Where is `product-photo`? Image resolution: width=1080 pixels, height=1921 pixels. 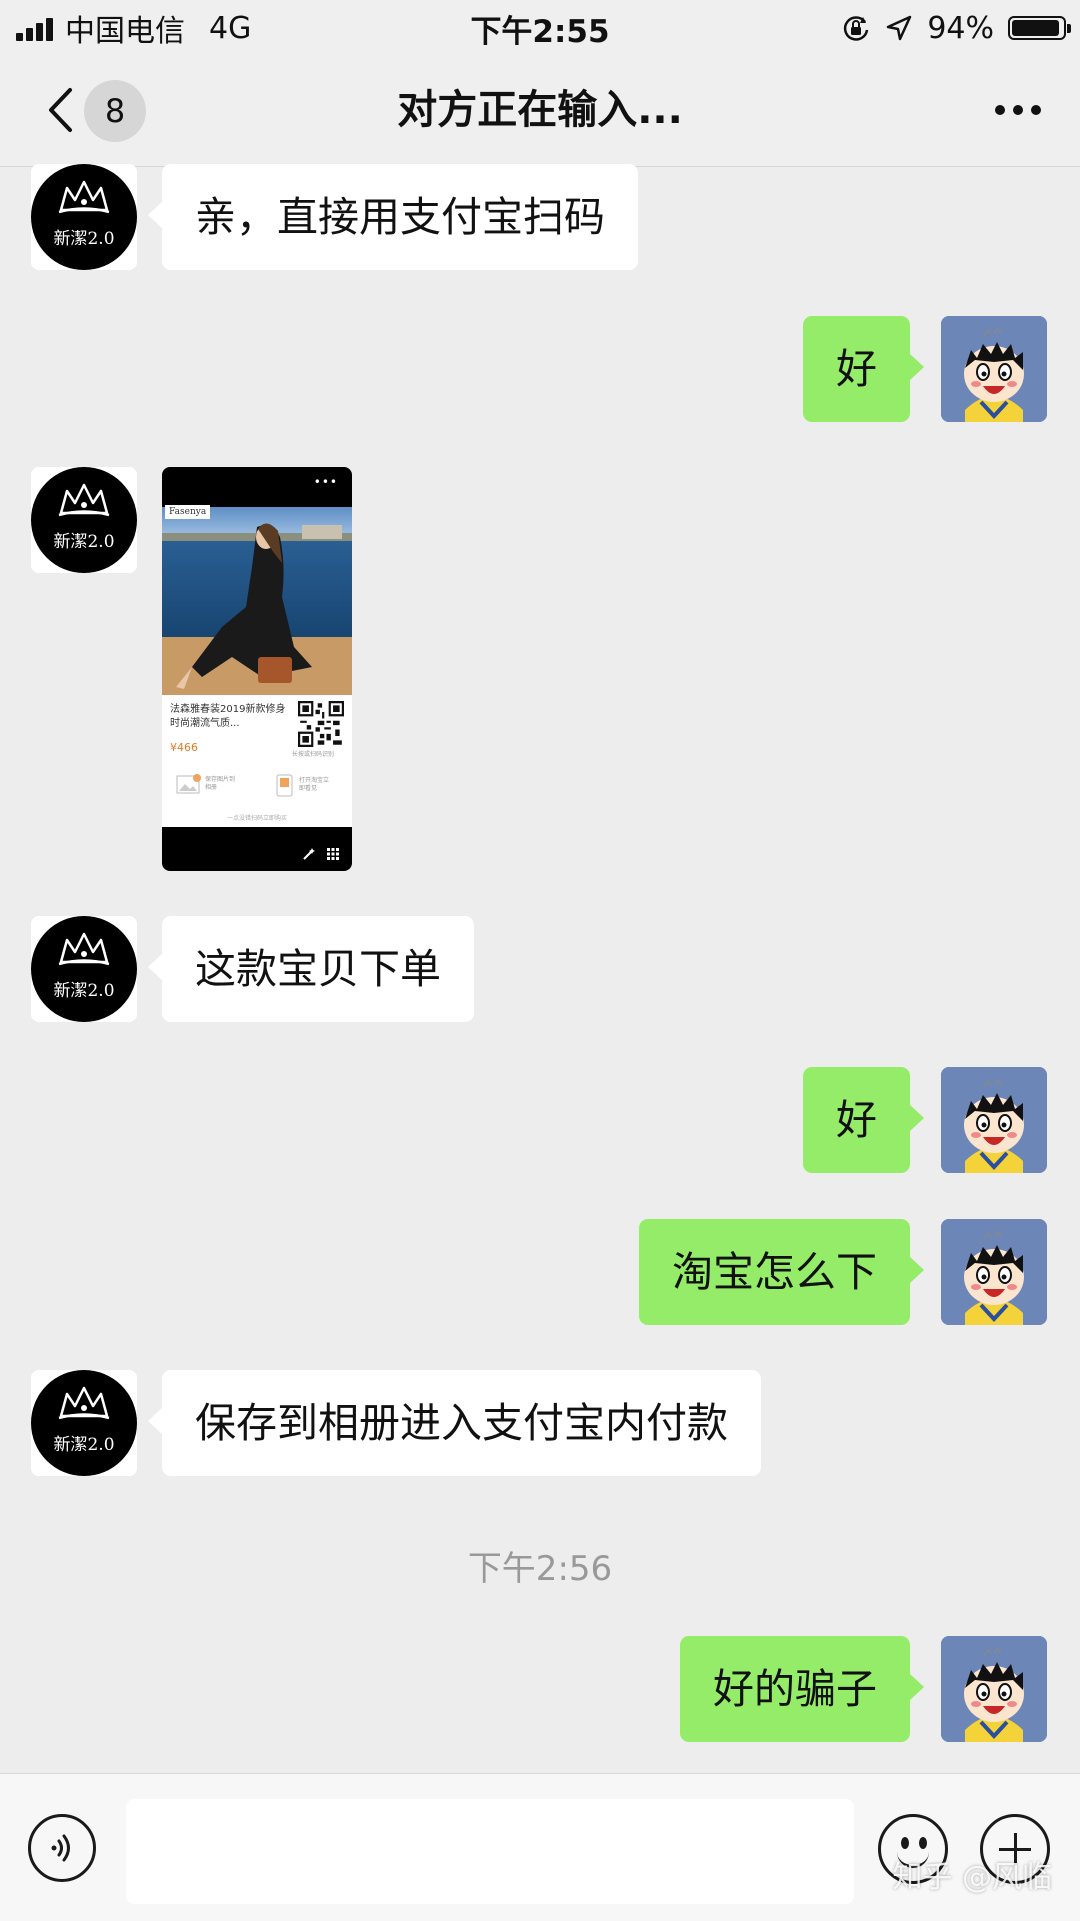
product-photo is located at coordinates (257, 601).